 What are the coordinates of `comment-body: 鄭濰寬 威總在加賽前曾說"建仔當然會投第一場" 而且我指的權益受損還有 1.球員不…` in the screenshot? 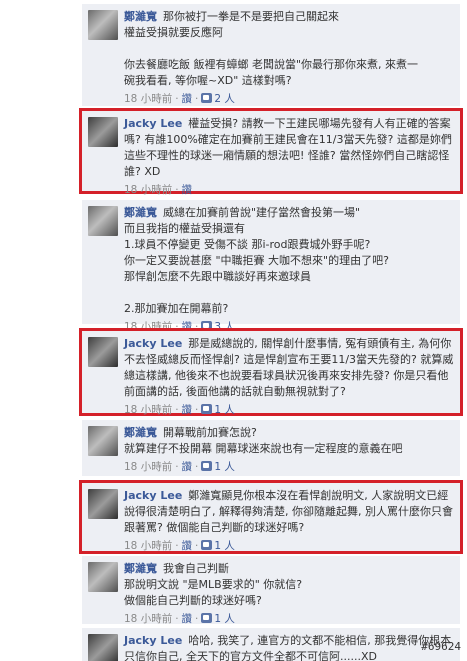 It's located at (290, 270).